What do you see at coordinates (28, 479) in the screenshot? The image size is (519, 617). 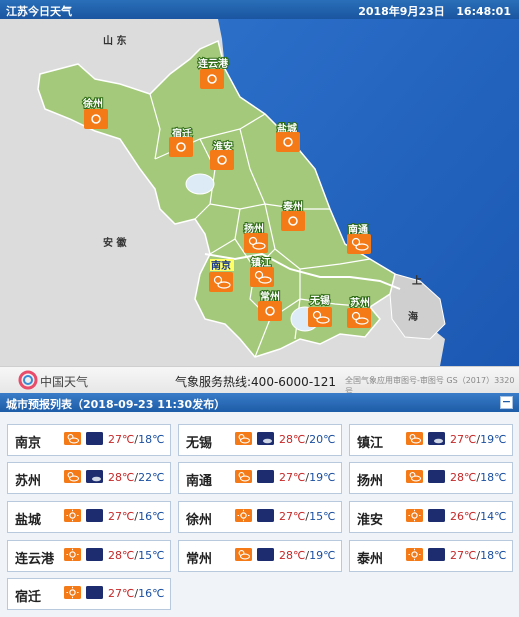 I see `card-city-name: 苏州` at bounding box center [28, 479].